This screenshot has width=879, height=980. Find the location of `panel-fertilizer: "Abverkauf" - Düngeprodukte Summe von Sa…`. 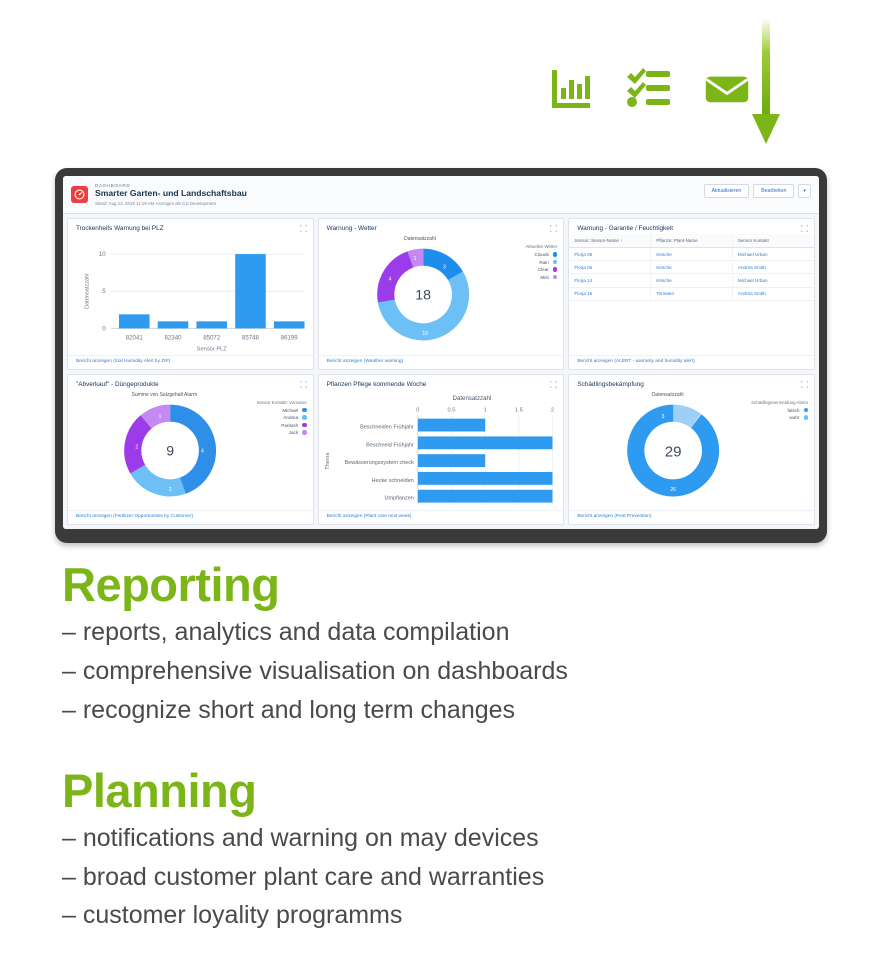

panel-fertilizer: "Abverkauf" - Düngeprodukte Summe von Sa… is located at coordinates (190, 449).